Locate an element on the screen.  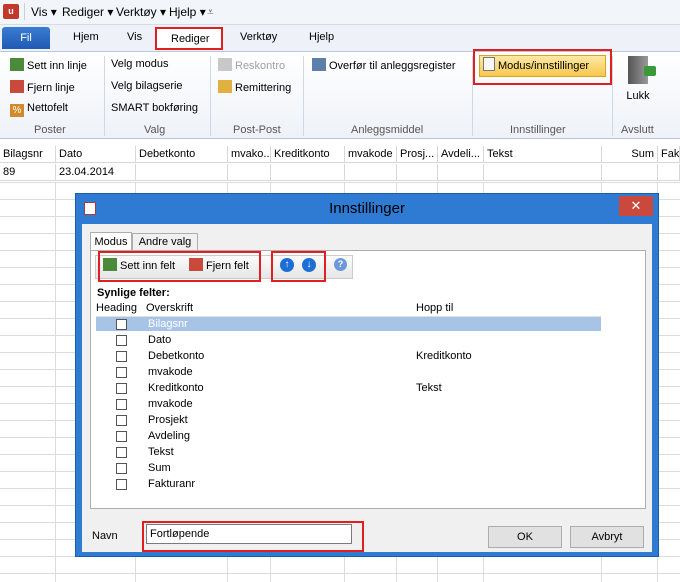
overfor-anleggsregister-button: Overfør til anleggsregister is located at coordinates (384, 65).